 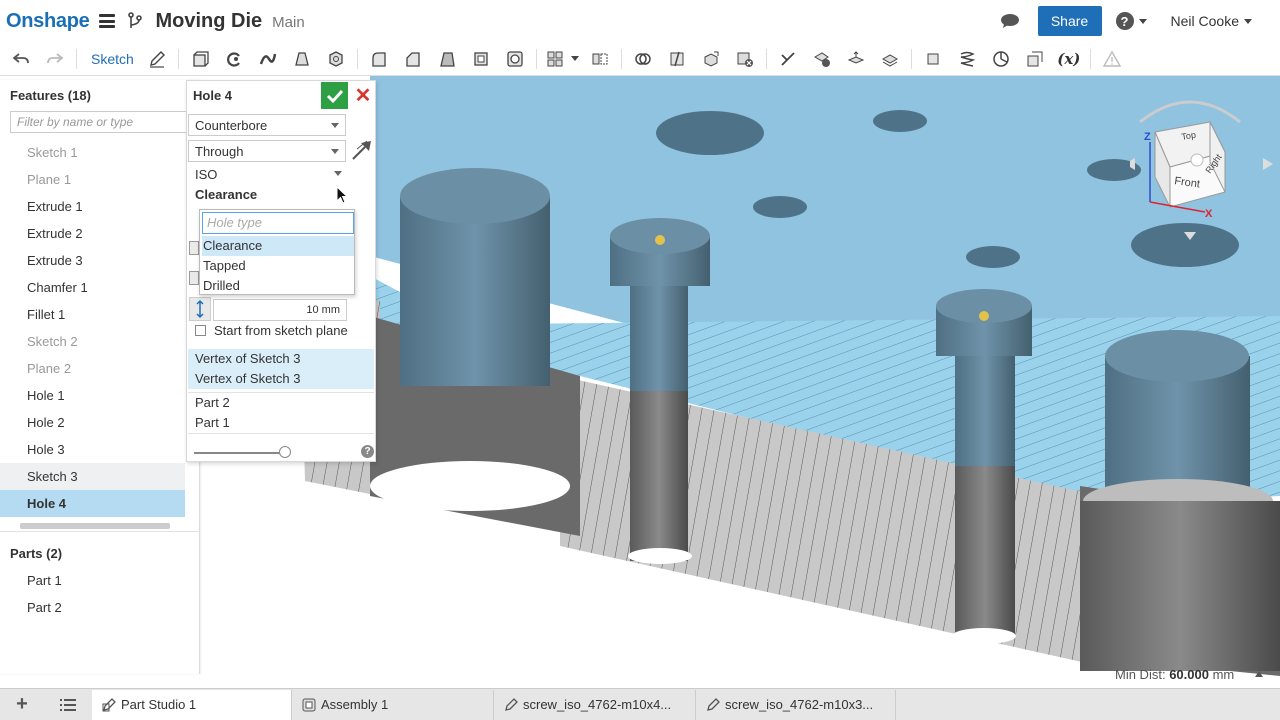 What do you see at coordinates (92, 395) in the screenshot?
I see `feature-item: Hole 1` at bounding box center [92, 395].